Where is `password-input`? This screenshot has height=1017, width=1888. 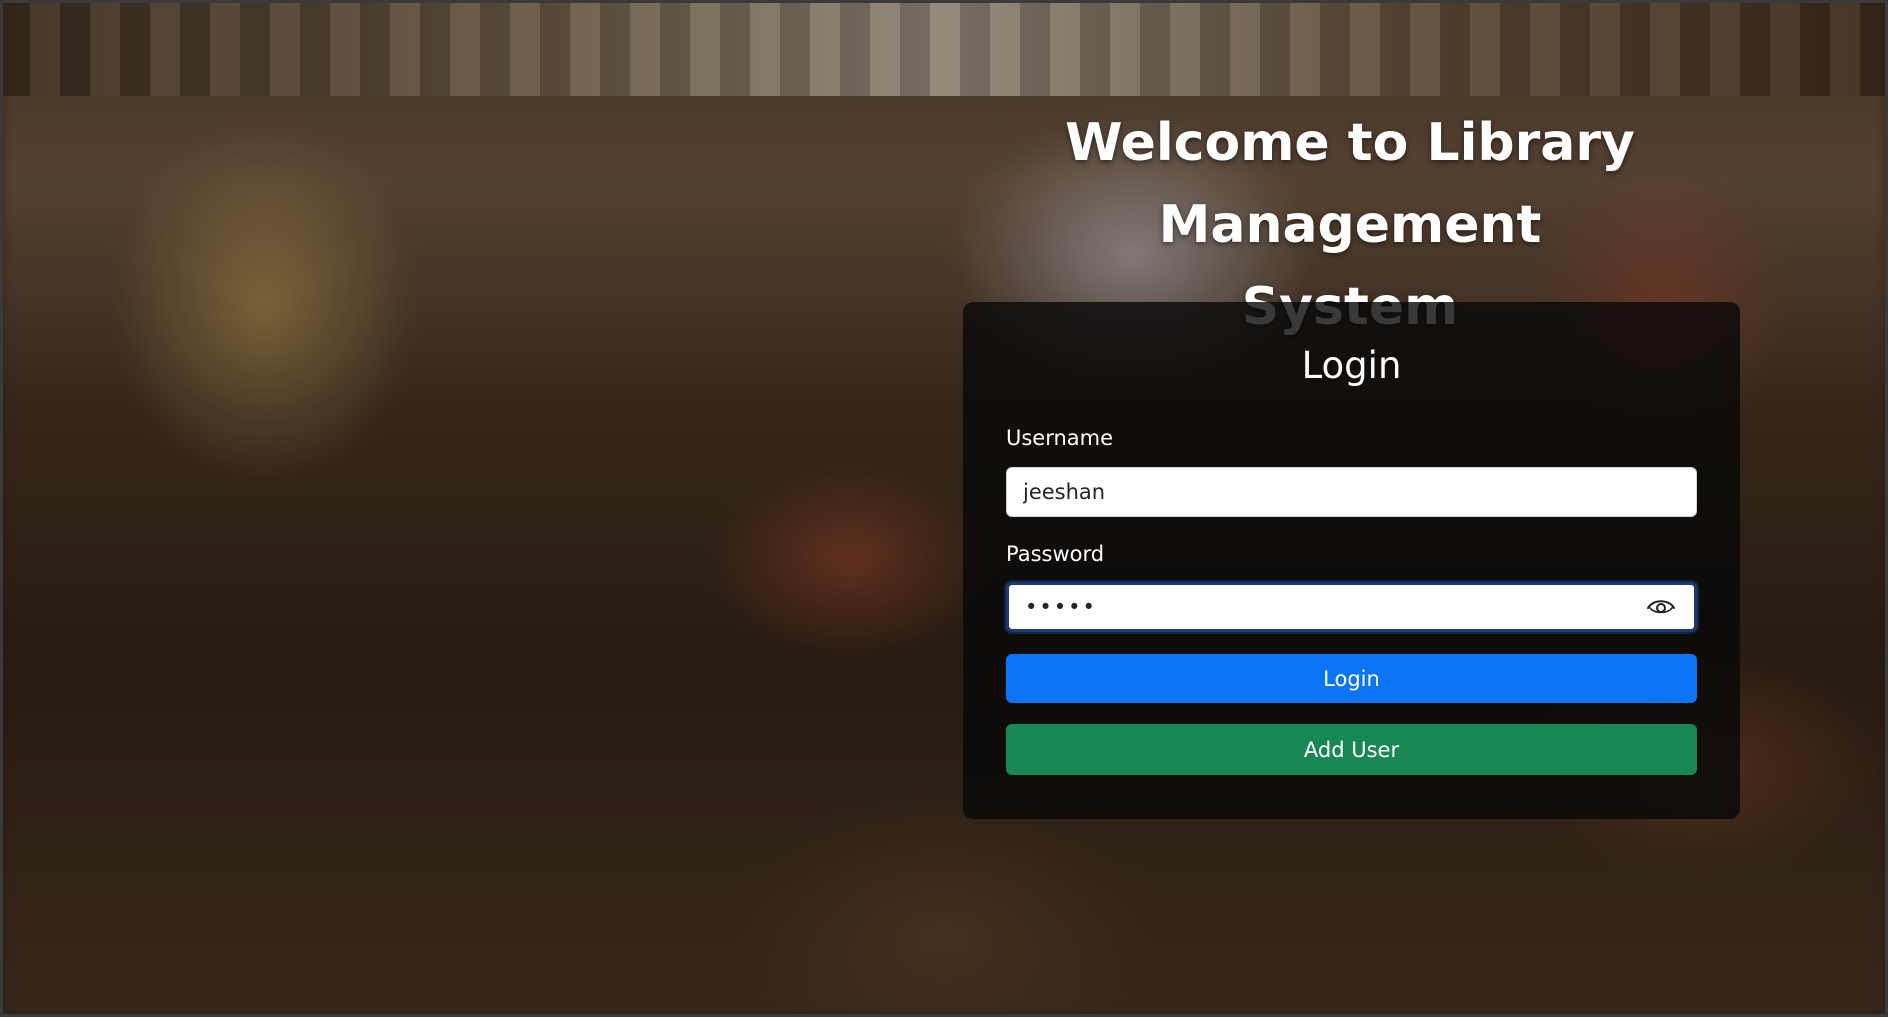
password-input is located at coordinates (1351, 607).